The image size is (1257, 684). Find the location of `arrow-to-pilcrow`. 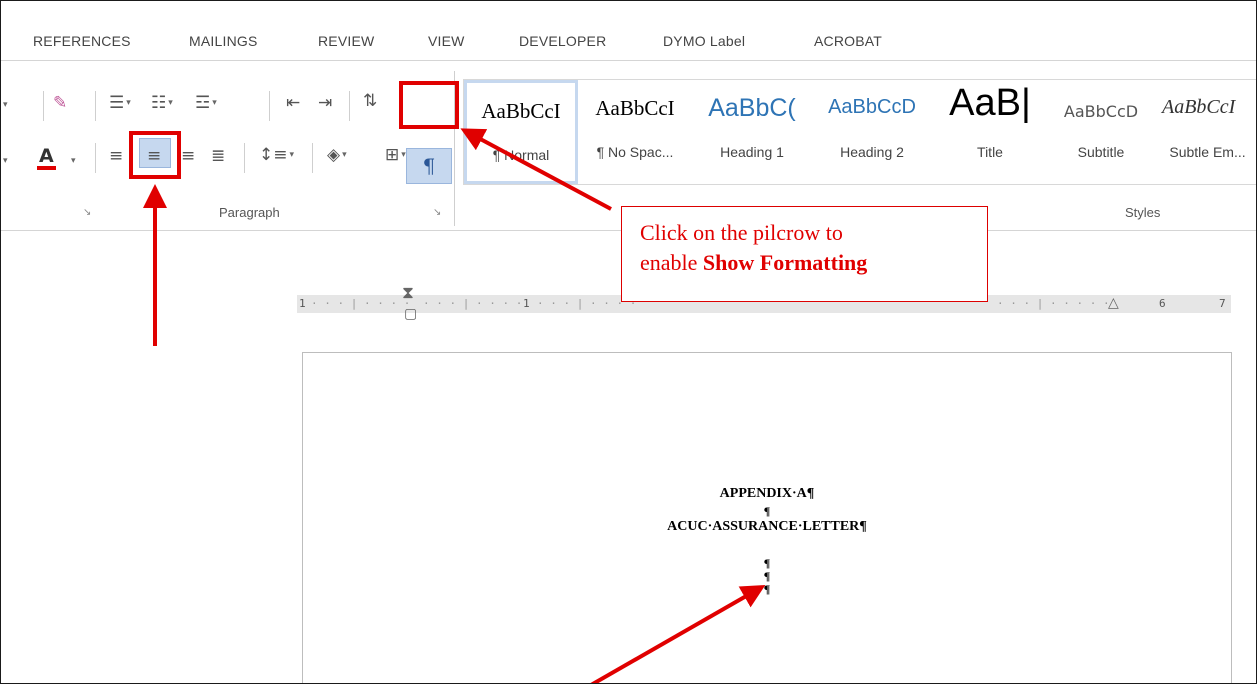

arrow-to-pilcrow is located at coordinates (536, 169).